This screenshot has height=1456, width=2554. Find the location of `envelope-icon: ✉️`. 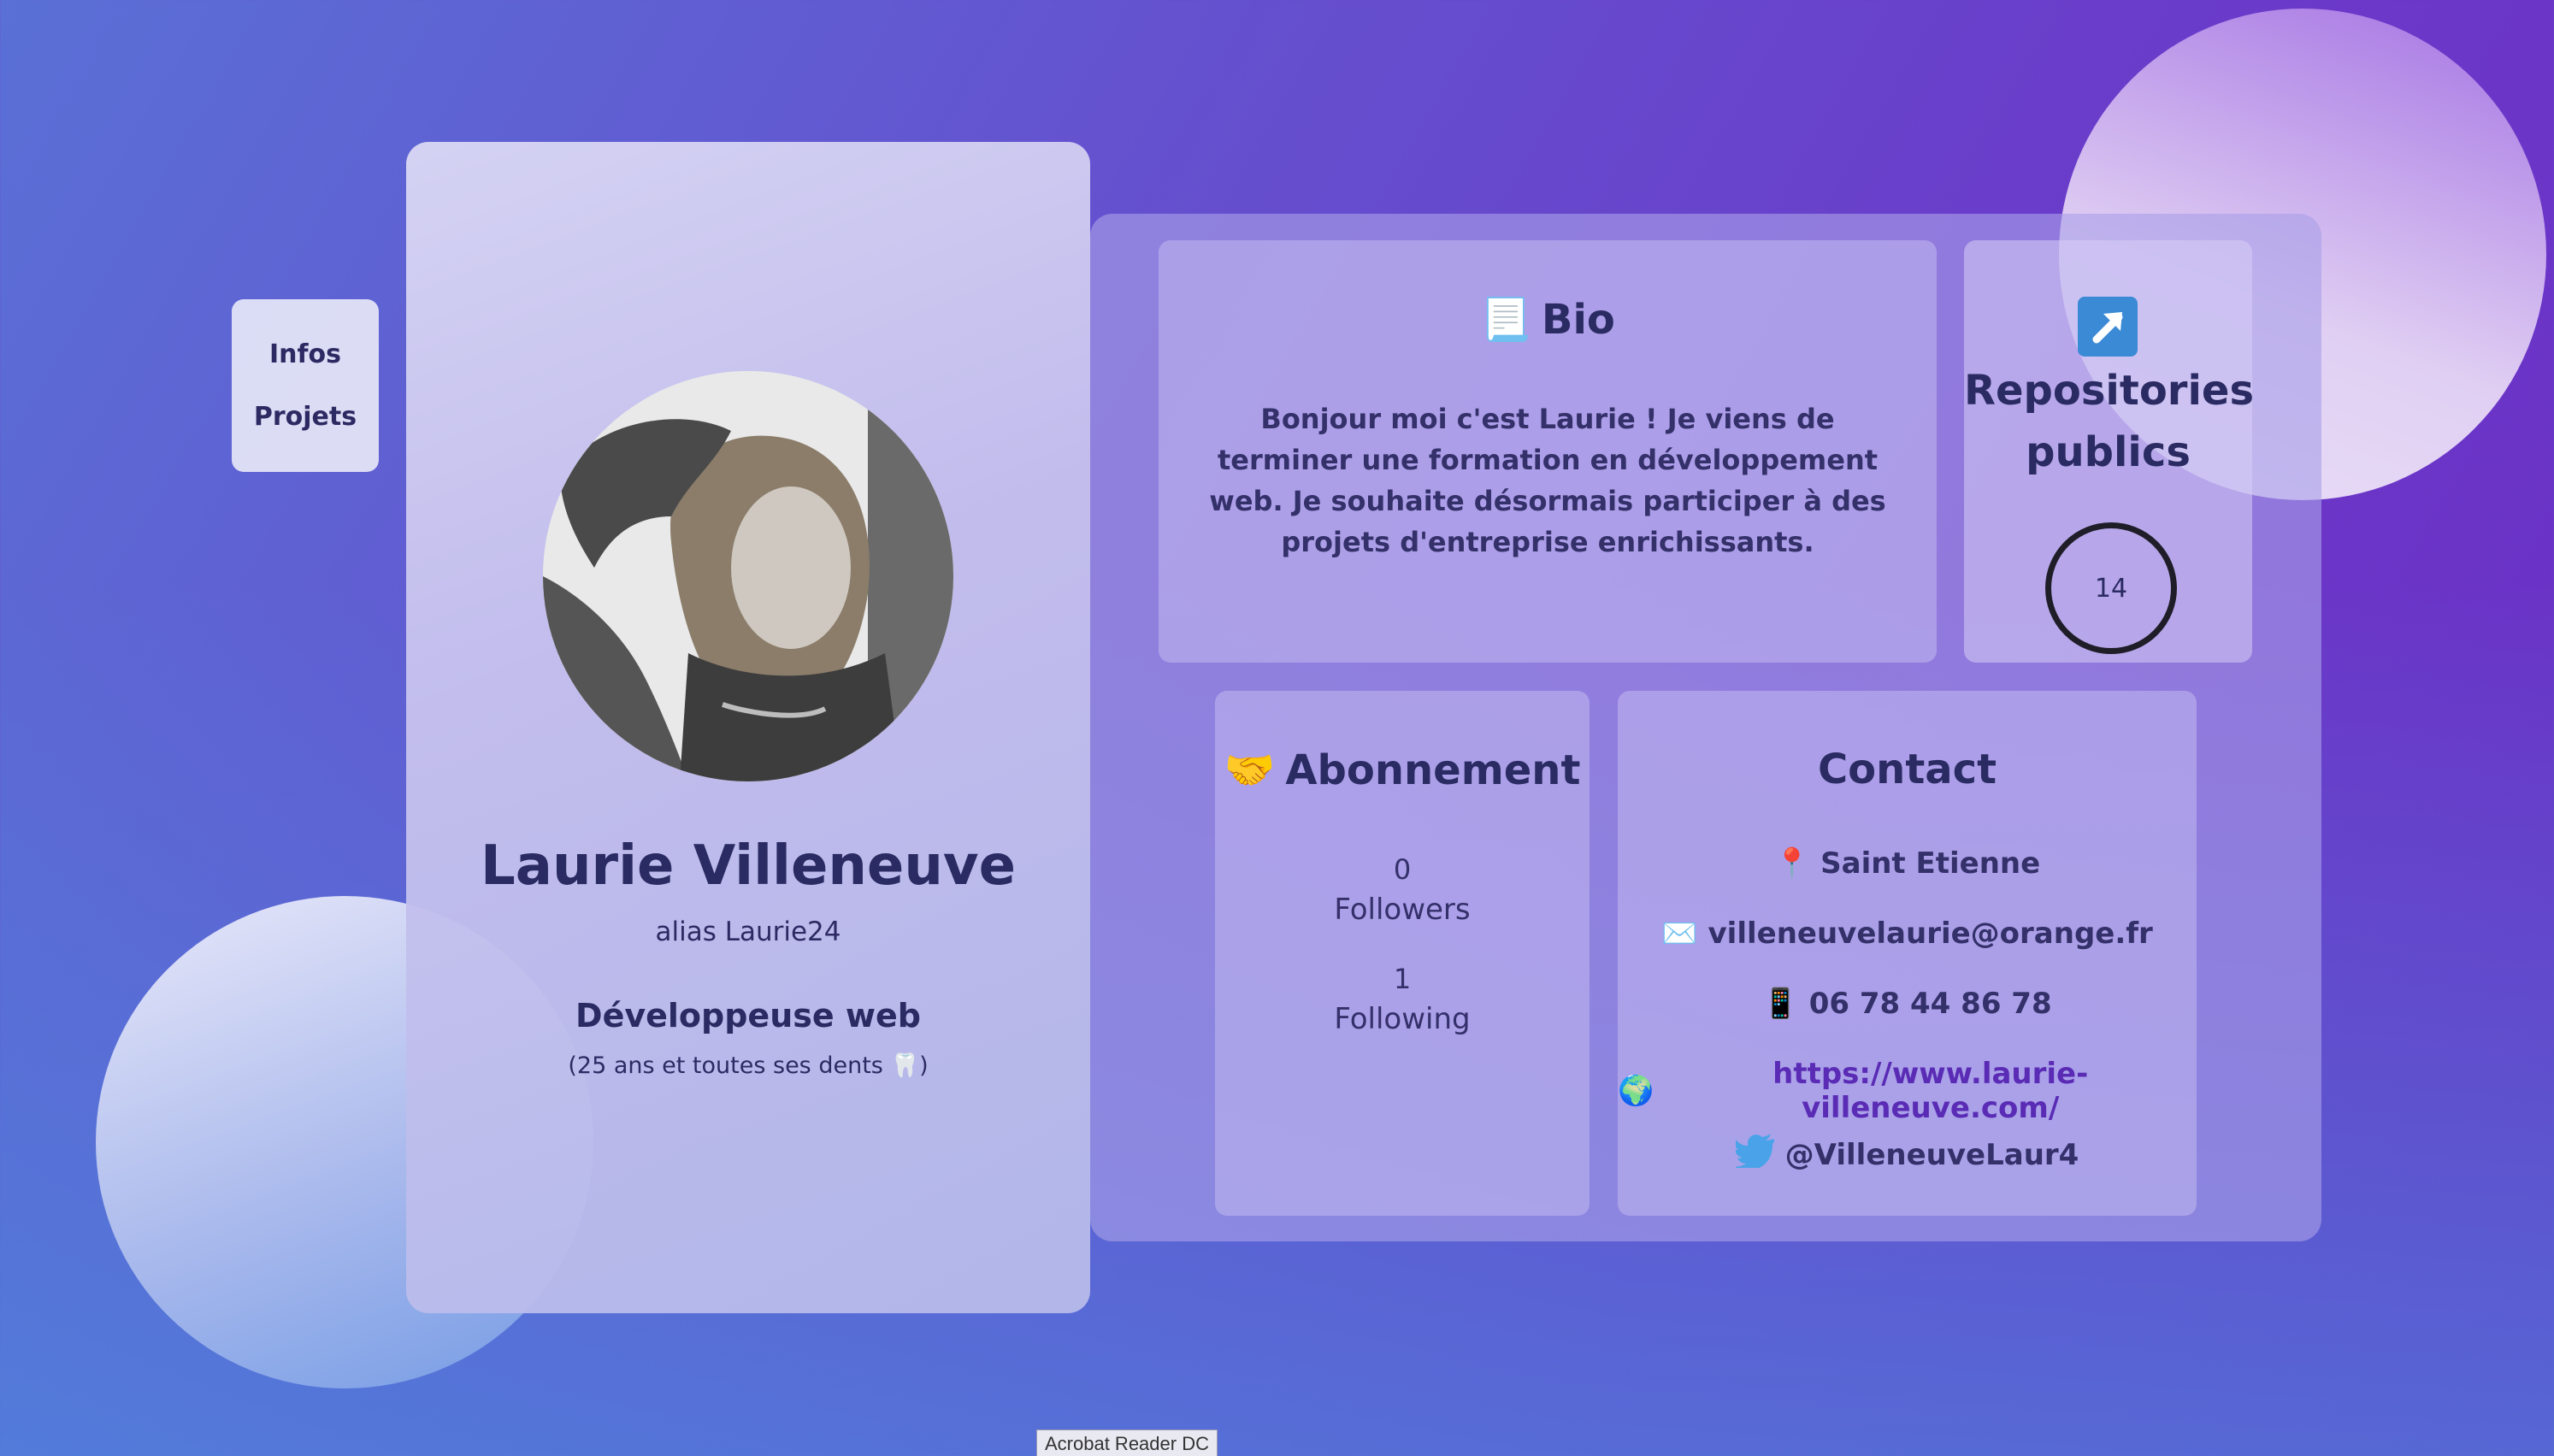

envelope-icon: ✉️ is located at coordinates (1679, 934).